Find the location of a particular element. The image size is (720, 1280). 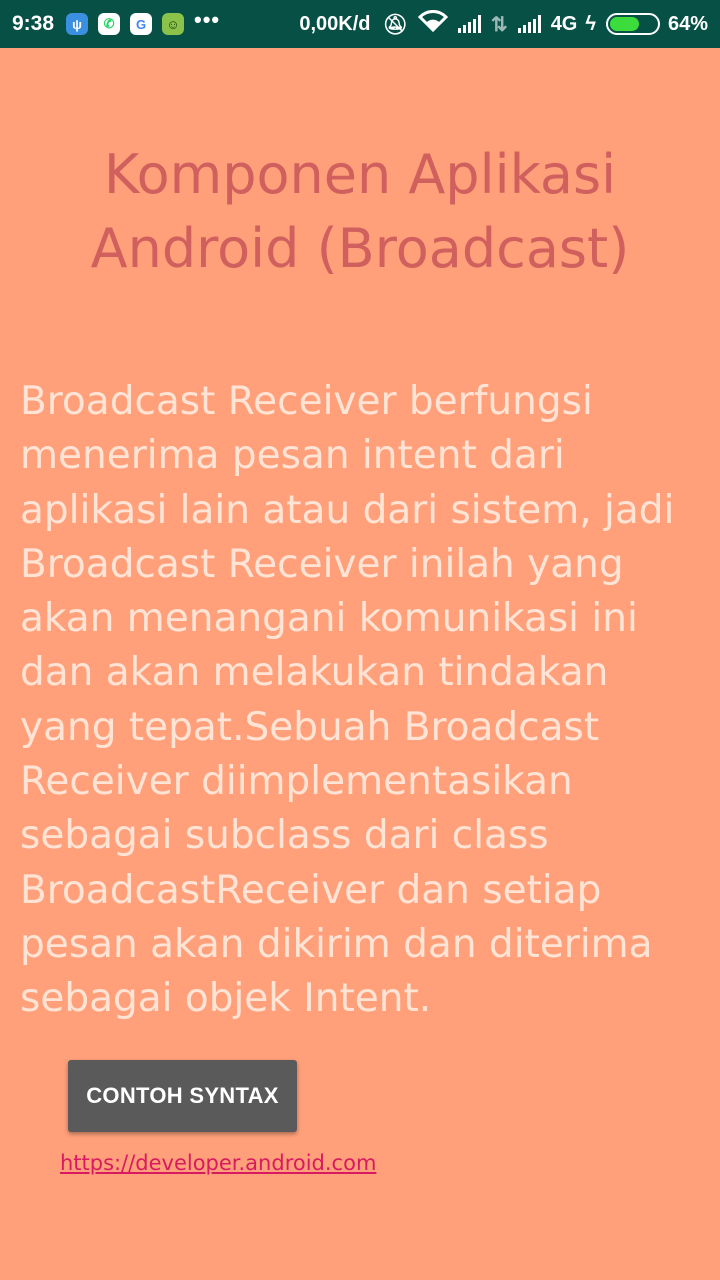

battery-percent: 64% is located at coordinates (687, 23).